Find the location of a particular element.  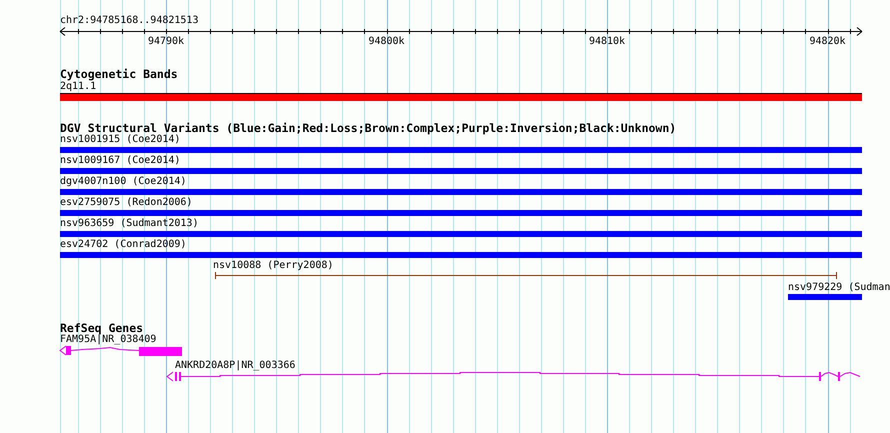

gene-label: ANKRD20A8P|NR_003366 is located at coordinates (235, 365).